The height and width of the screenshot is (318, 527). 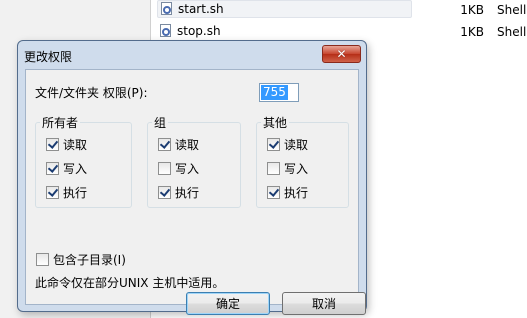 I want to click on permission-label: 文件/文件夹 权限(P):, so click(x=91, y=93).